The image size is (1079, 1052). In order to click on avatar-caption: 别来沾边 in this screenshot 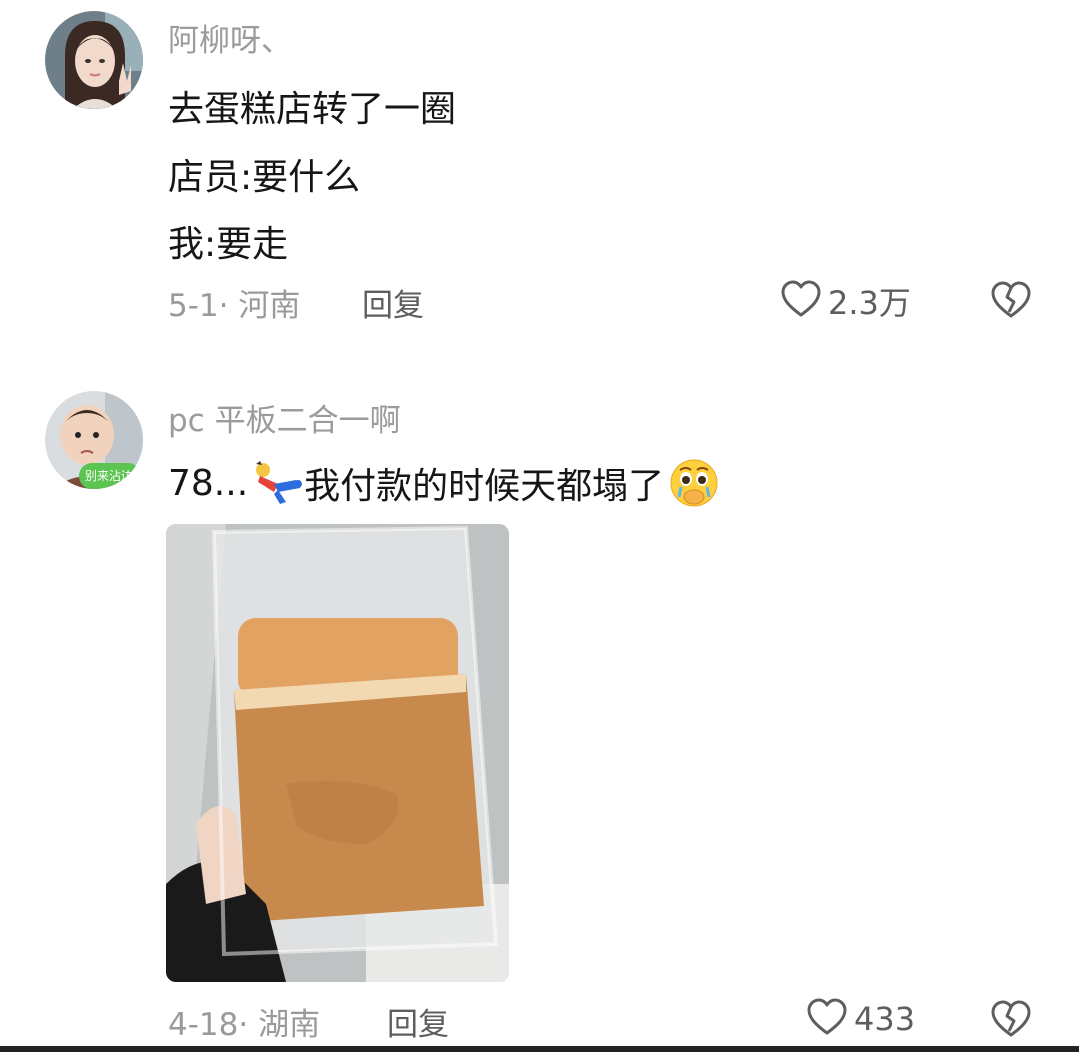, I will do `click(109, 476)`.